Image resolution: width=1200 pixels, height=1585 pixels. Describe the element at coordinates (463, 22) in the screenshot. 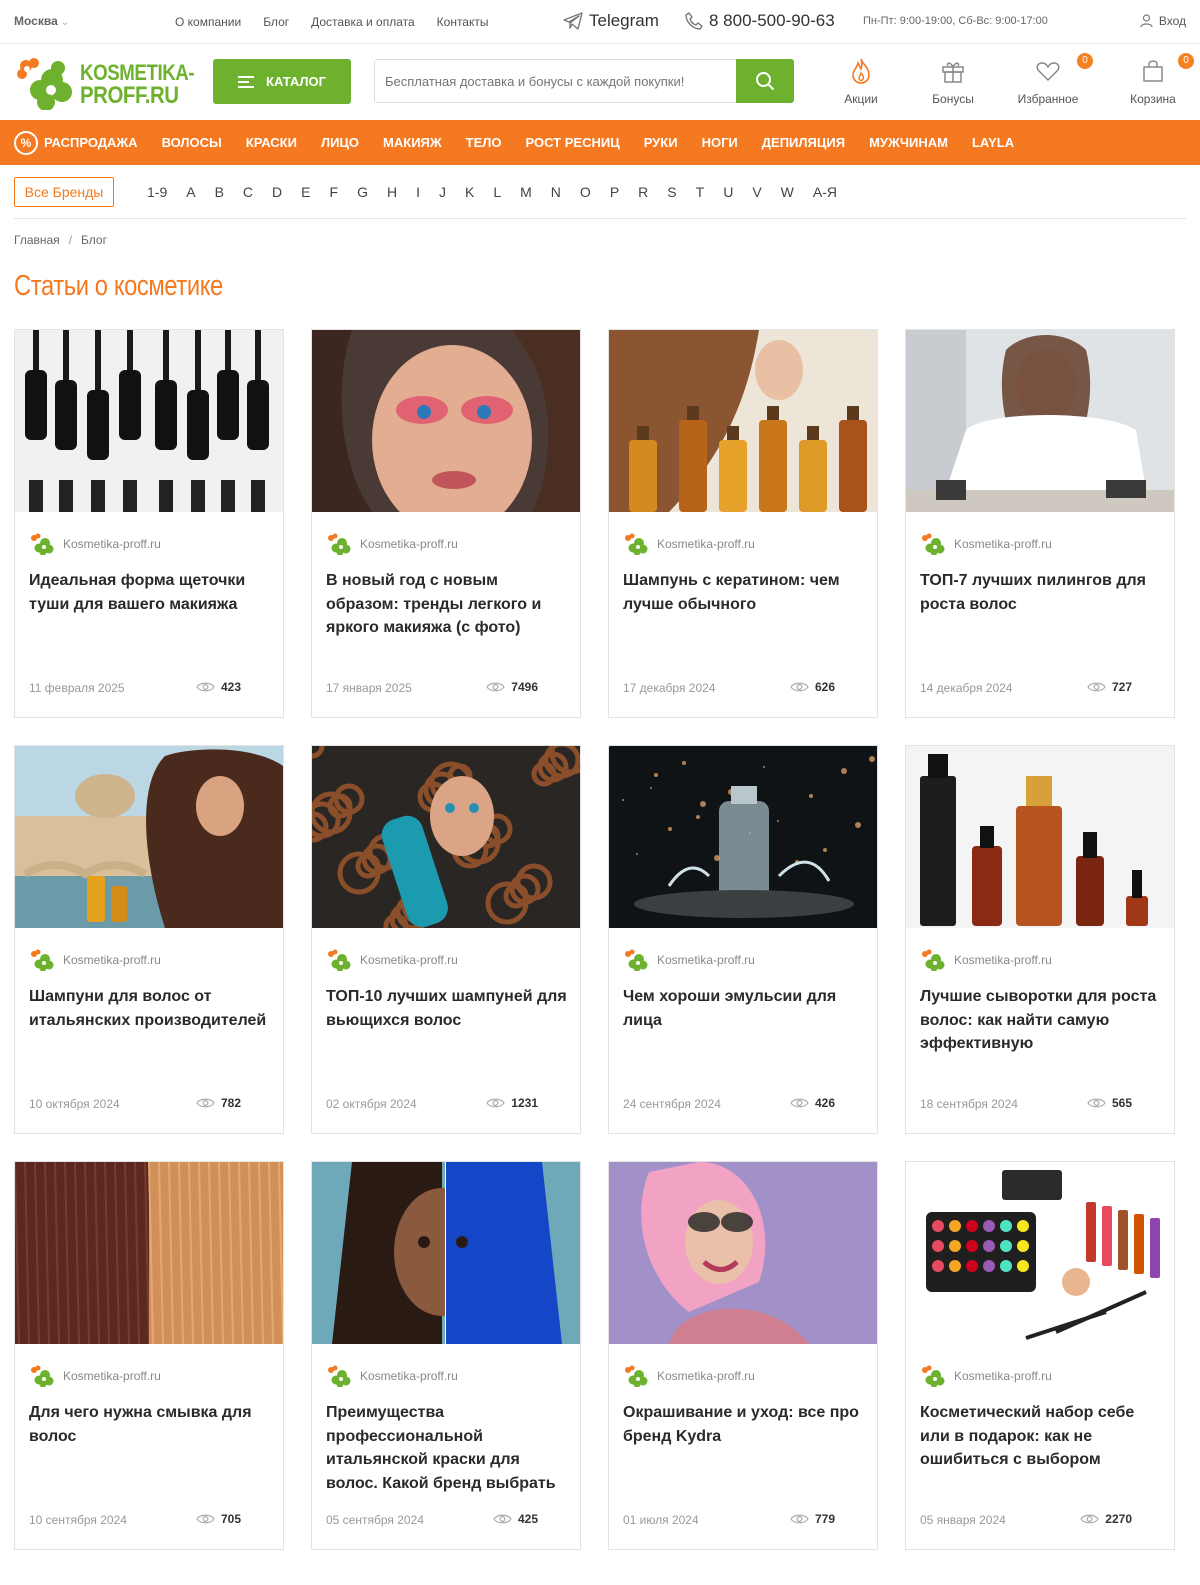

I see `link-contacts: Контакты` at that location.